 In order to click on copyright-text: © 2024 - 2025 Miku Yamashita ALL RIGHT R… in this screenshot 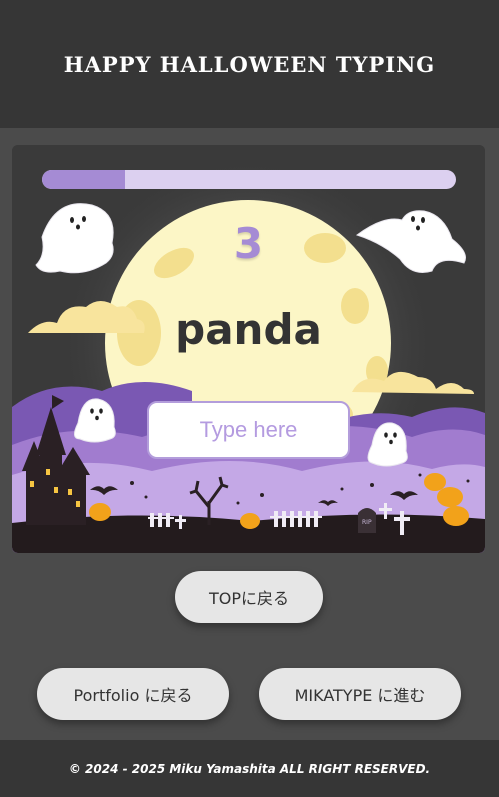, I will do `click(249, 768)`.